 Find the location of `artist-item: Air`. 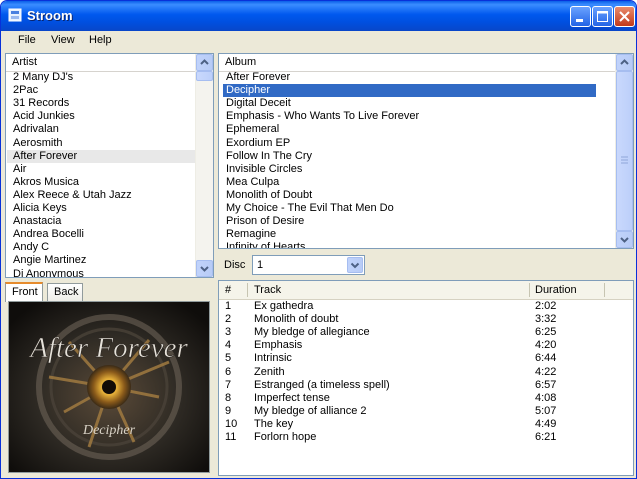

artist-item: Air is located at coordinates (101, 169).